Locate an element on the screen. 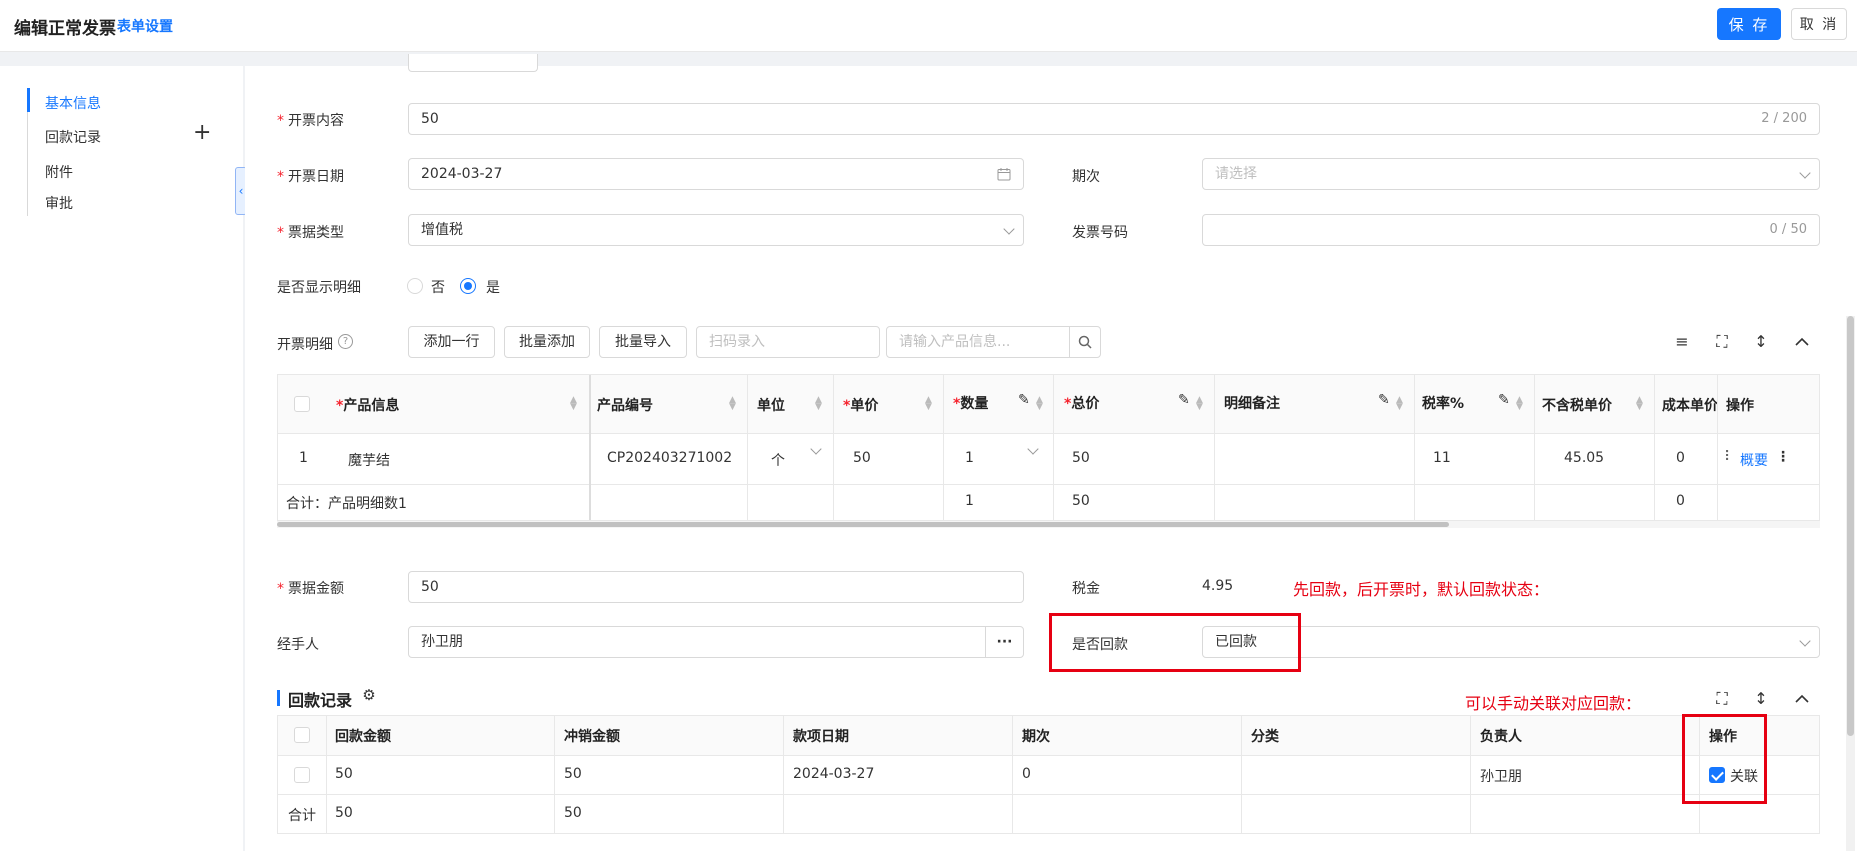 The width and height of the screenshot is (1857, 851). handler-picker-button: ··· is located at coordinates (1004, 642).